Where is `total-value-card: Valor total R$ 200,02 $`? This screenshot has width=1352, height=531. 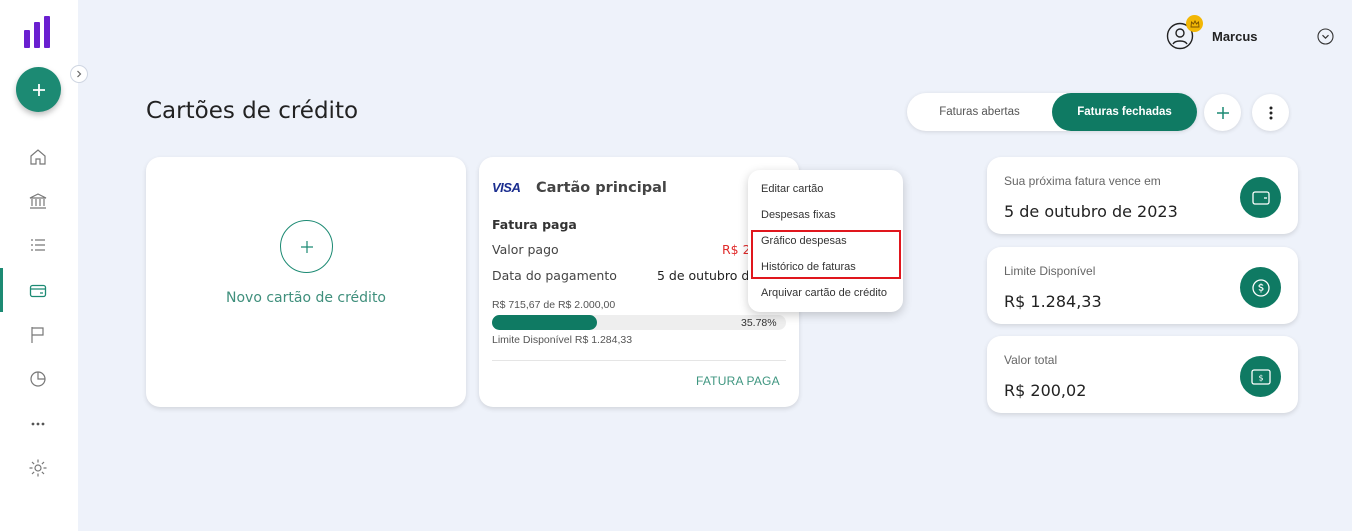
total-value-card: Valor total R$ 200,02 $ is located at coordinates (1142, 374).